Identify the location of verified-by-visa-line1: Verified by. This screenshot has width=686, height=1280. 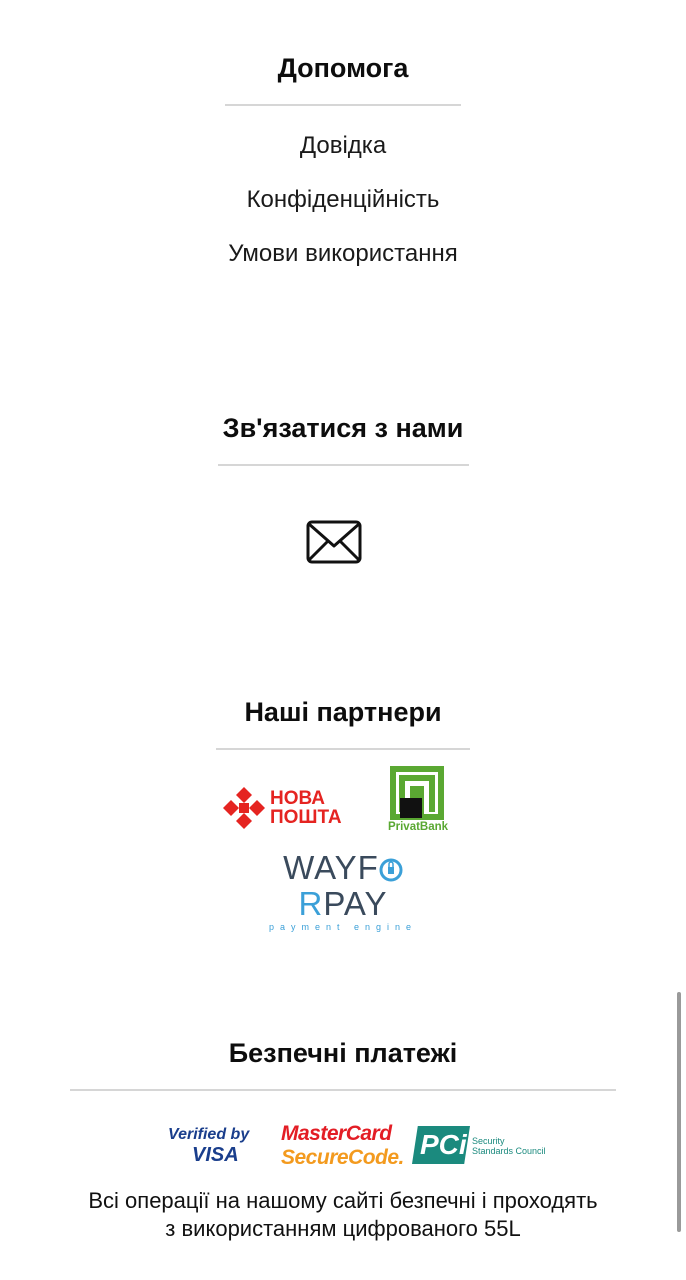
(209, 1134).